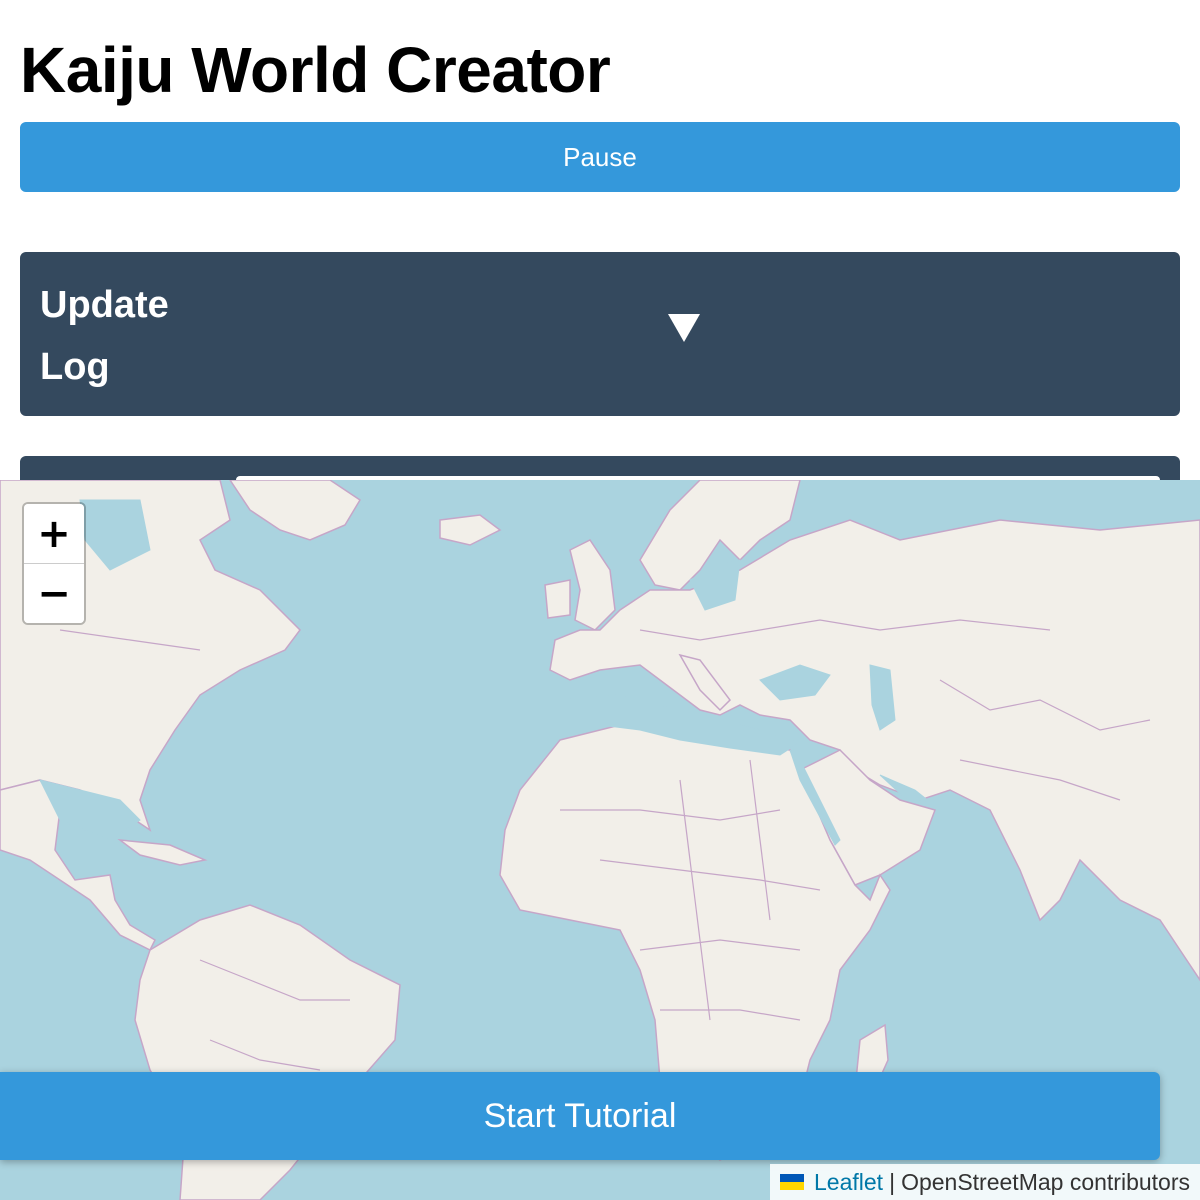 The image size is (1200, 1200). Describe the element at coordinates (792, 1182) in the screenshot. I see `ukraine-flag-icon` at that location.